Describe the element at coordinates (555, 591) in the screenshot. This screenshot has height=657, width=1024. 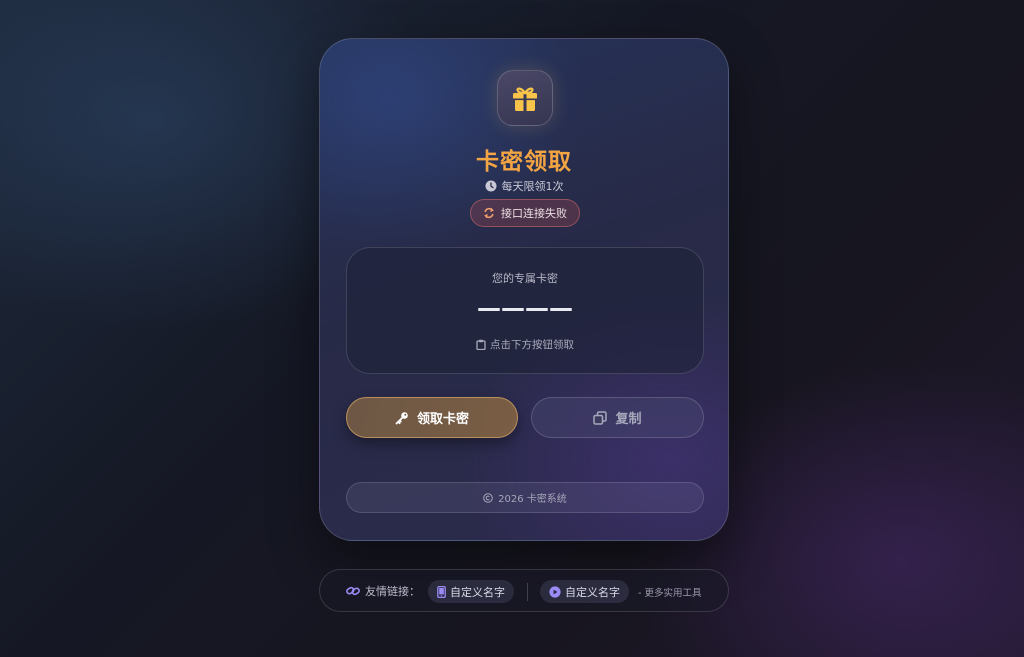
I see `play-circle-icon` at that location.